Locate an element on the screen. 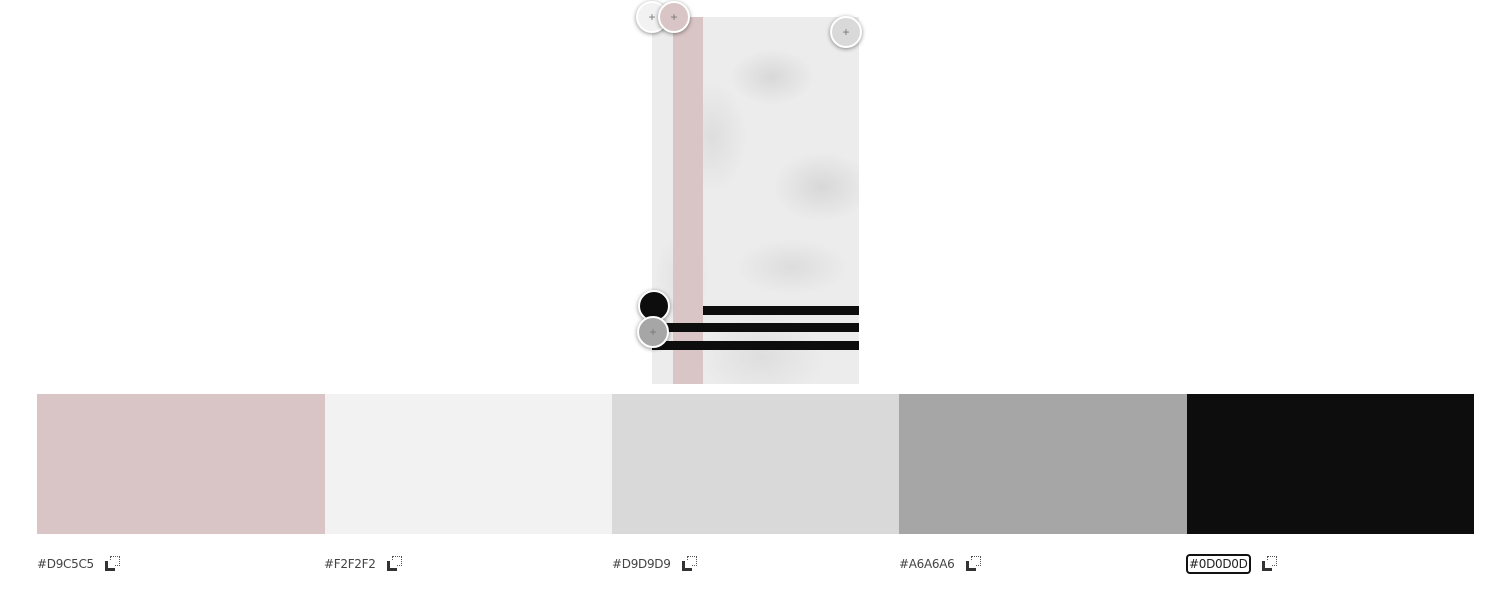  hex-code-row: #A6A6A6 is located at coordinates (940, 564).